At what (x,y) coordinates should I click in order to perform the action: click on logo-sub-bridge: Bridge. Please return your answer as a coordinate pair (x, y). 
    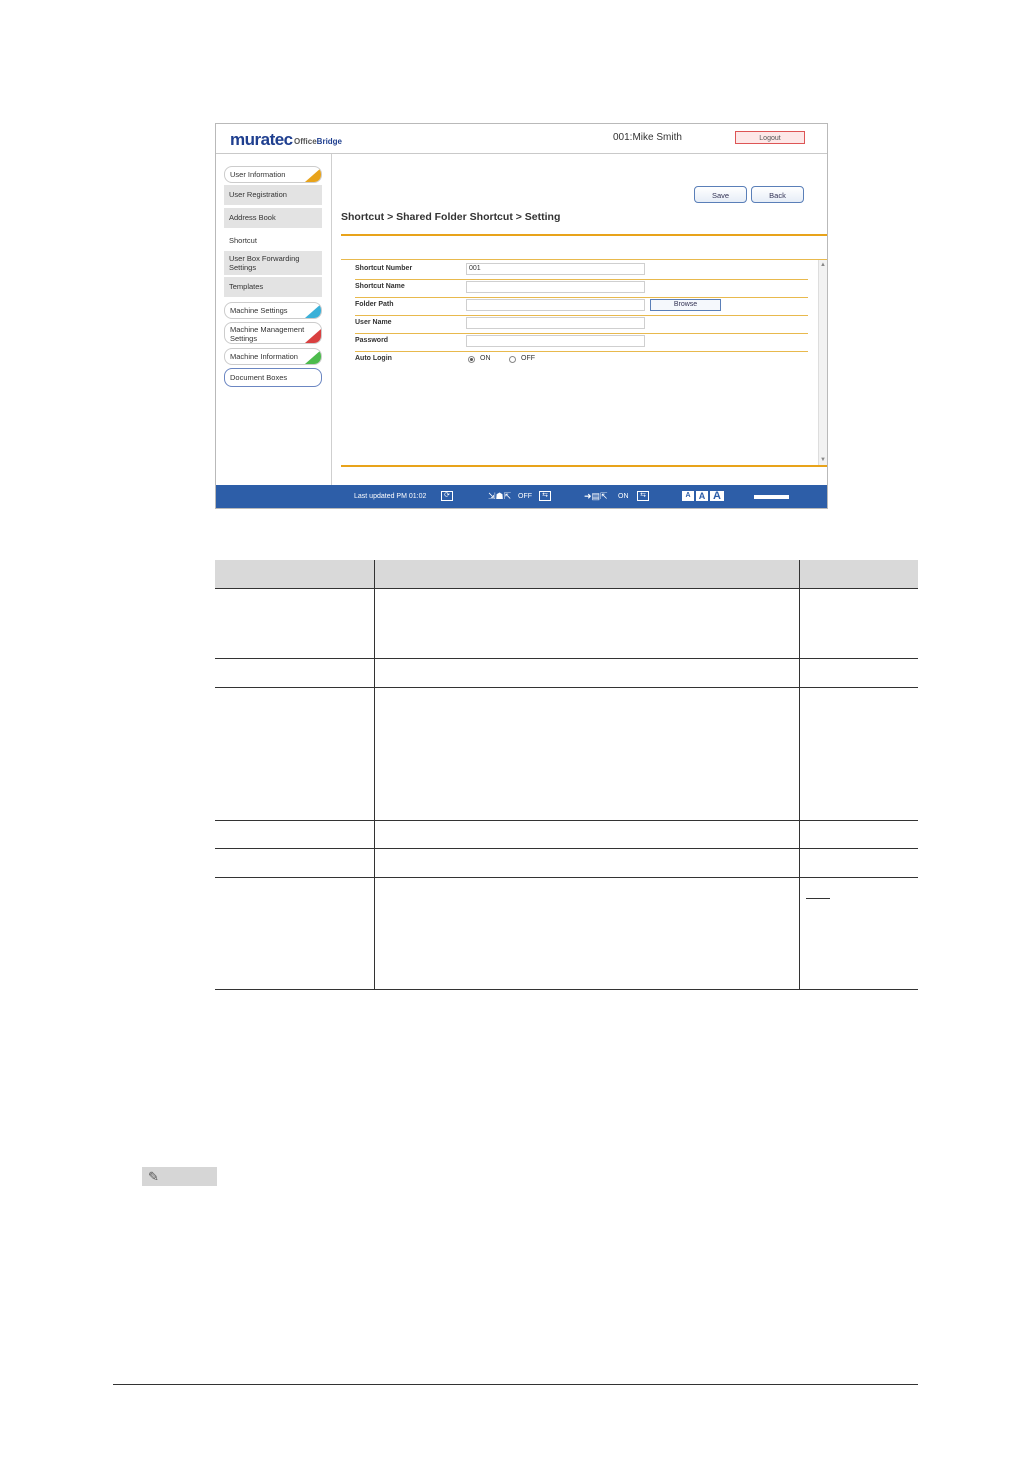
    Looking at the image, I should click on (329, 141).